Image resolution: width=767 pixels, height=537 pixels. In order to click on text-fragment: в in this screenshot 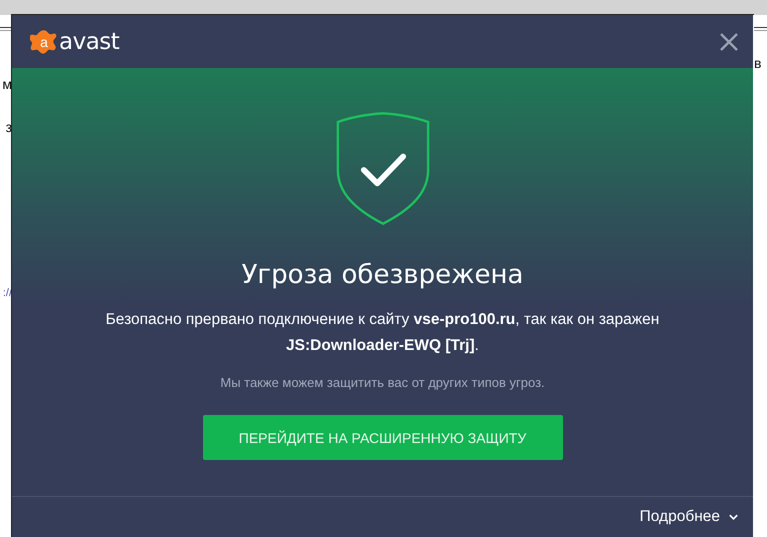, I will do `click(758, 63)`.